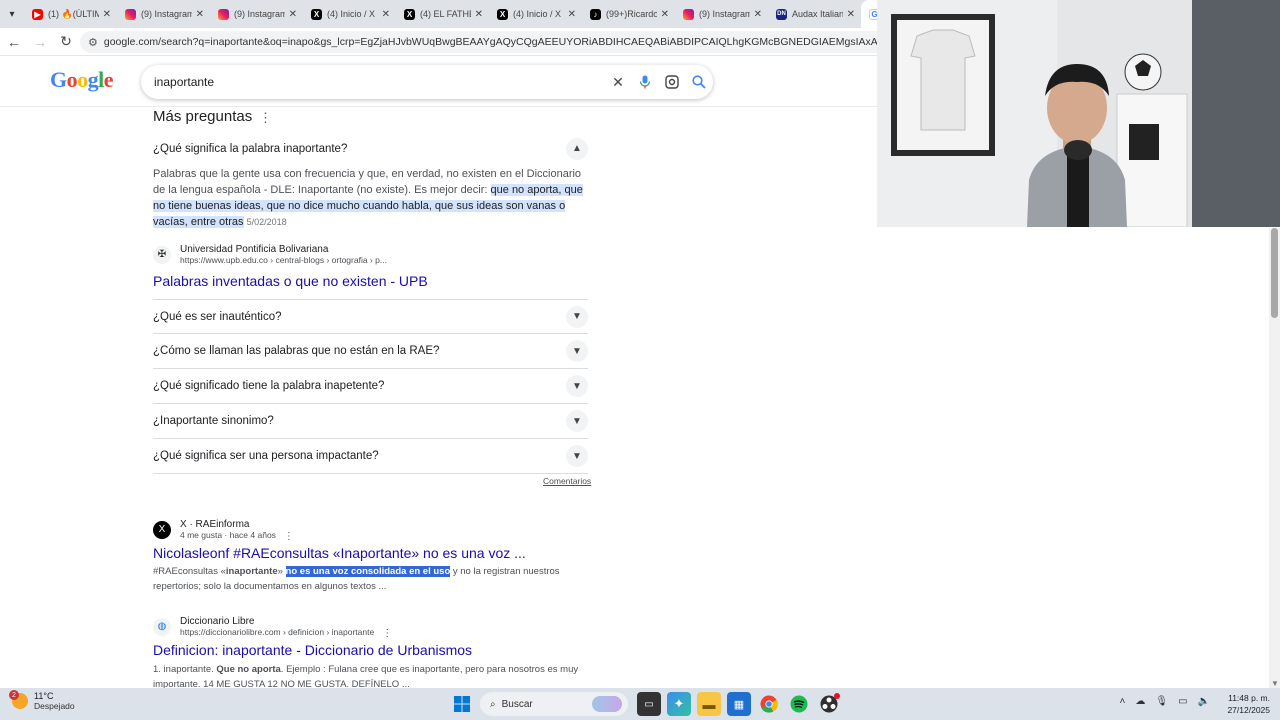  Describe the element at coordinates (799, 704) in the screenshot. I see `spotify-icon` at that location.